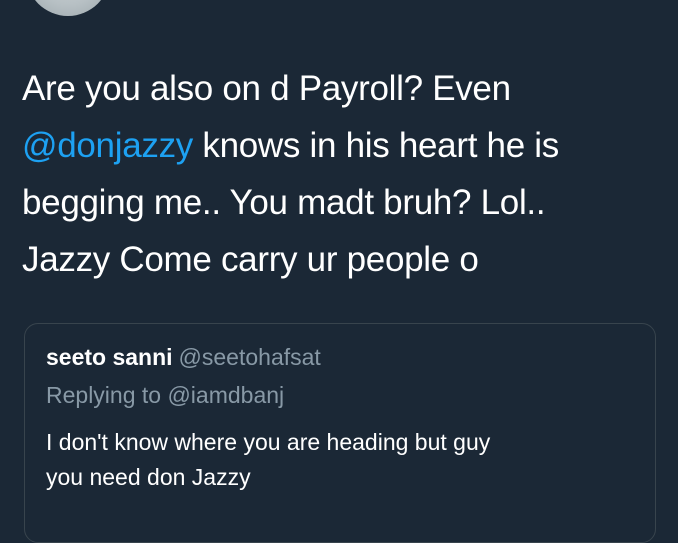 Image resolution: width=678 pixels, height=543 pixels. Describe the element at coordinates (266, 88) in the screenshot. I see `tweet-text-segment: Are you also on d Payroll? Even` at that location.